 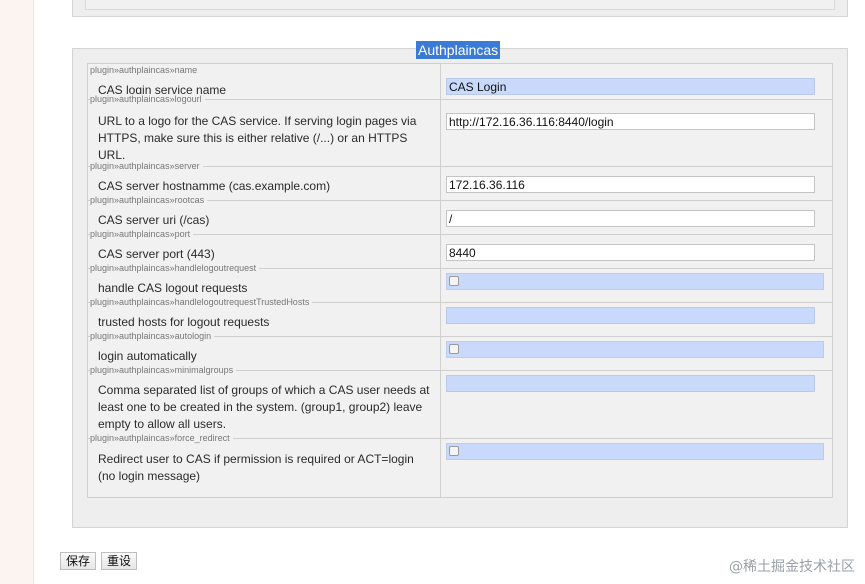 What do you see at coordinates (630, 383) in the screenshot?
I see `minimal-groups-input` at bounding box center [630, 383].